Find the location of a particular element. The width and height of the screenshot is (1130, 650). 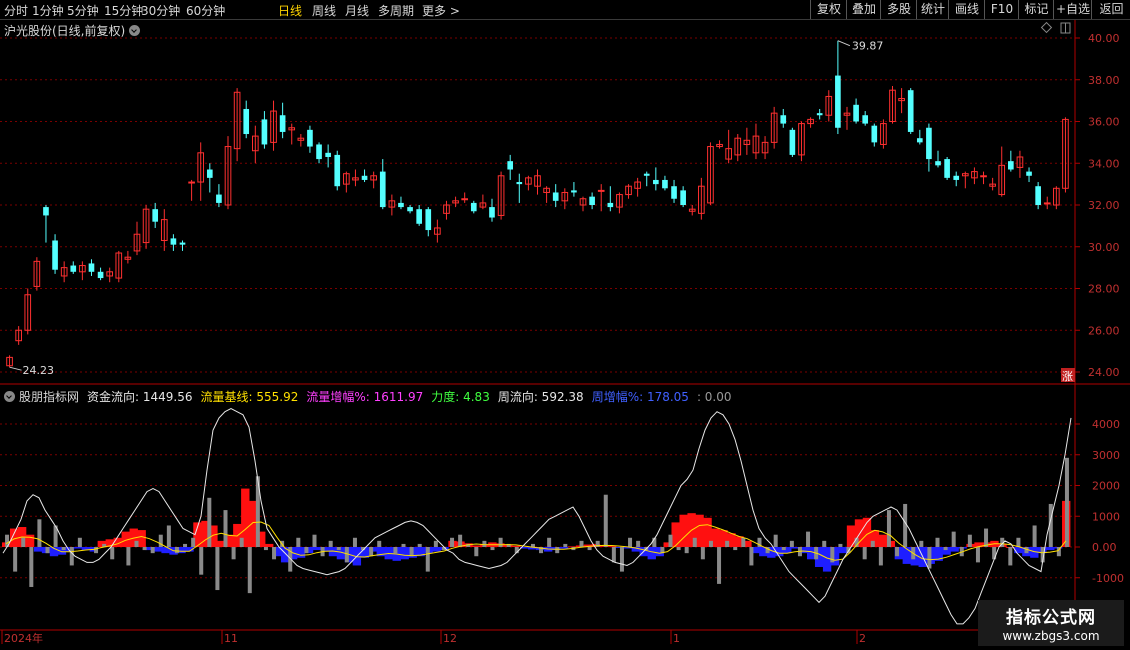

diamond-icon is located at coordinates (1046, 27).